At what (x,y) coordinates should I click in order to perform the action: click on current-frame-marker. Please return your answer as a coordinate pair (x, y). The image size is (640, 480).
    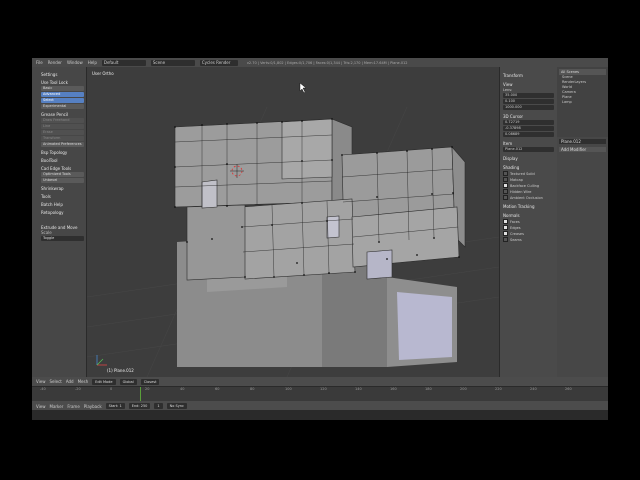
    Looking at the image, I should click on (140, 394).